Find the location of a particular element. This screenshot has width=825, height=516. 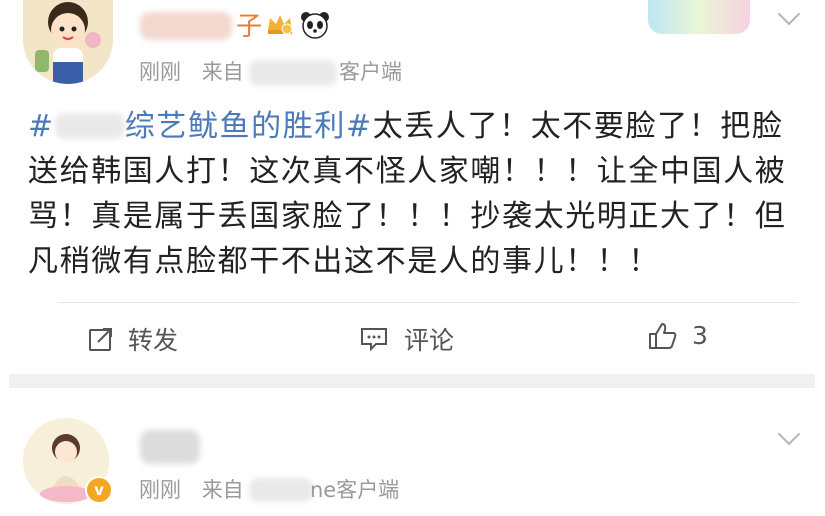

comment-icon is located at coordinates (374, 340).